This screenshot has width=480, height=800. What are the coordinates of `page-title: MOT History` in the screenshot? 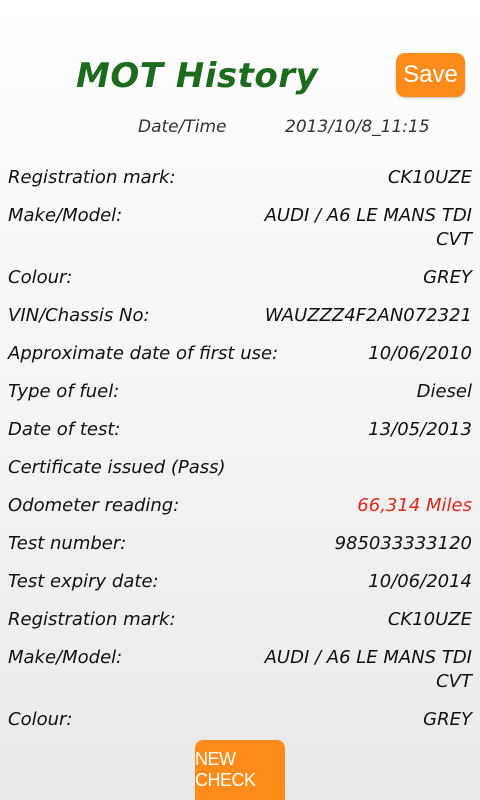 It's located at (197, 76).